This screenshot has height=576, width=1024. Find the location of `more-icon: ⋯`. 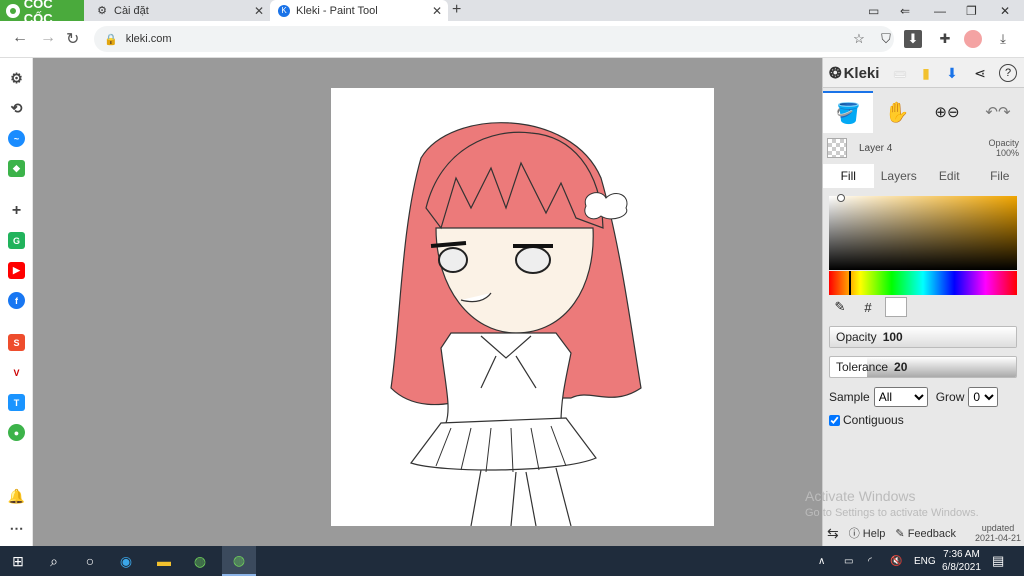

more-icon: ⋯ is located at coordinates (16, 528).